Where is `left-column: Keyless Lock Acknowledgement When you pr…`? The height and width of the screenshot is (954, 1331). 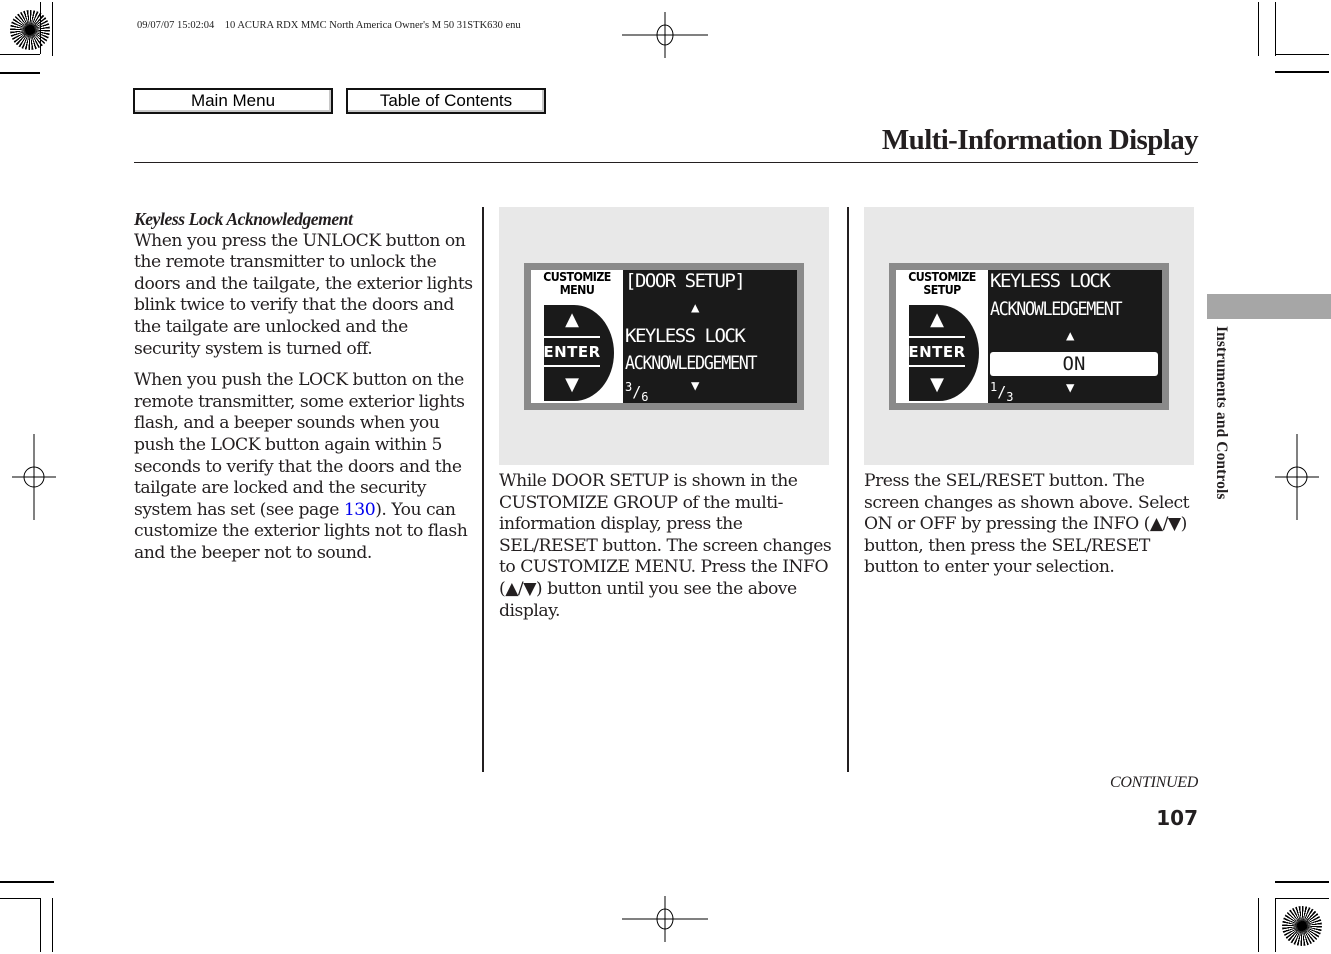
left-column: Keyless Lock Acknowledgement When you pr… is located at coordinates (304, 387).